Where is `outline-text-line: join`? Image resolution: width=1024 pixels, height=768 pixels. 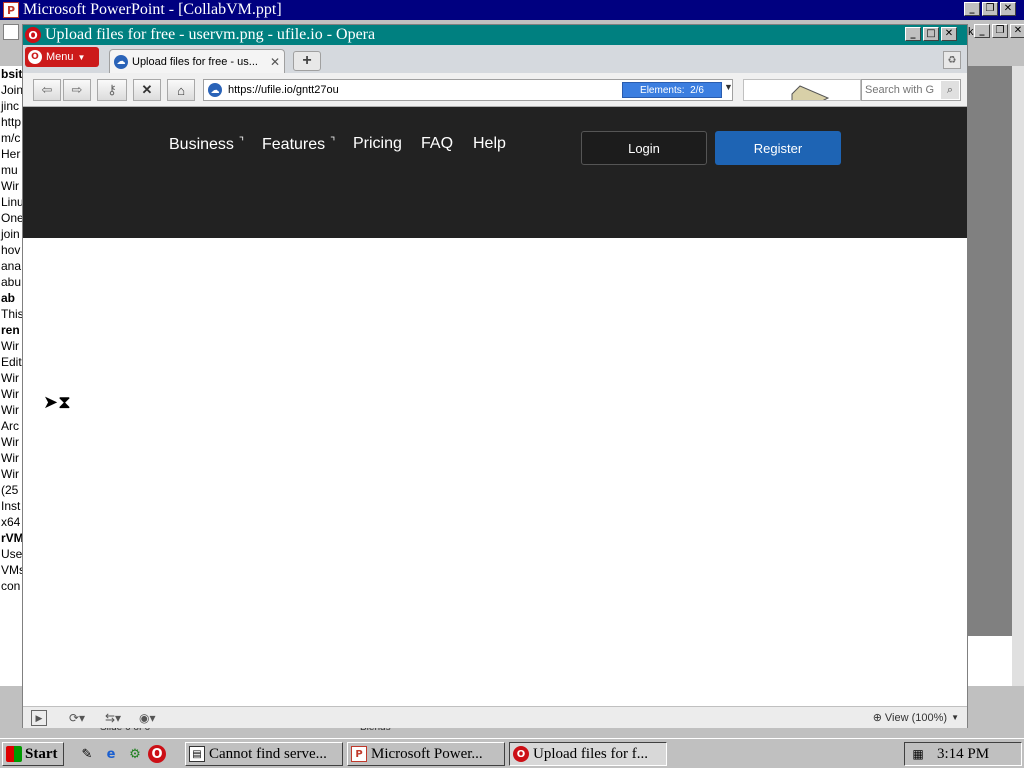 outline-text-line: join is located at coordinates (10, 234).